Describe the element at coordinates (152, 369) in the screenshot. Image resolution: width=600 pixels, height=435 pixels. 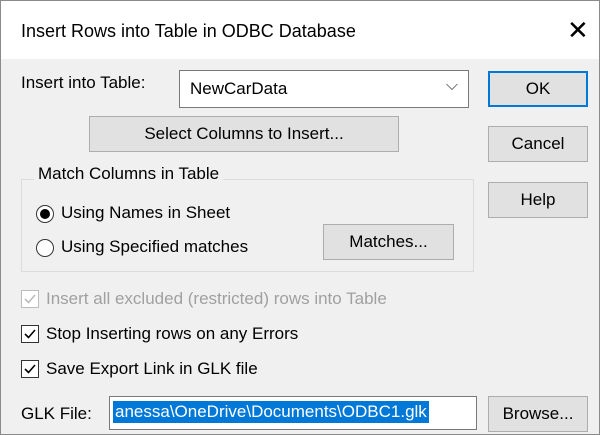
I see `save-link-label: Save Export Link in GLK file` at that location.